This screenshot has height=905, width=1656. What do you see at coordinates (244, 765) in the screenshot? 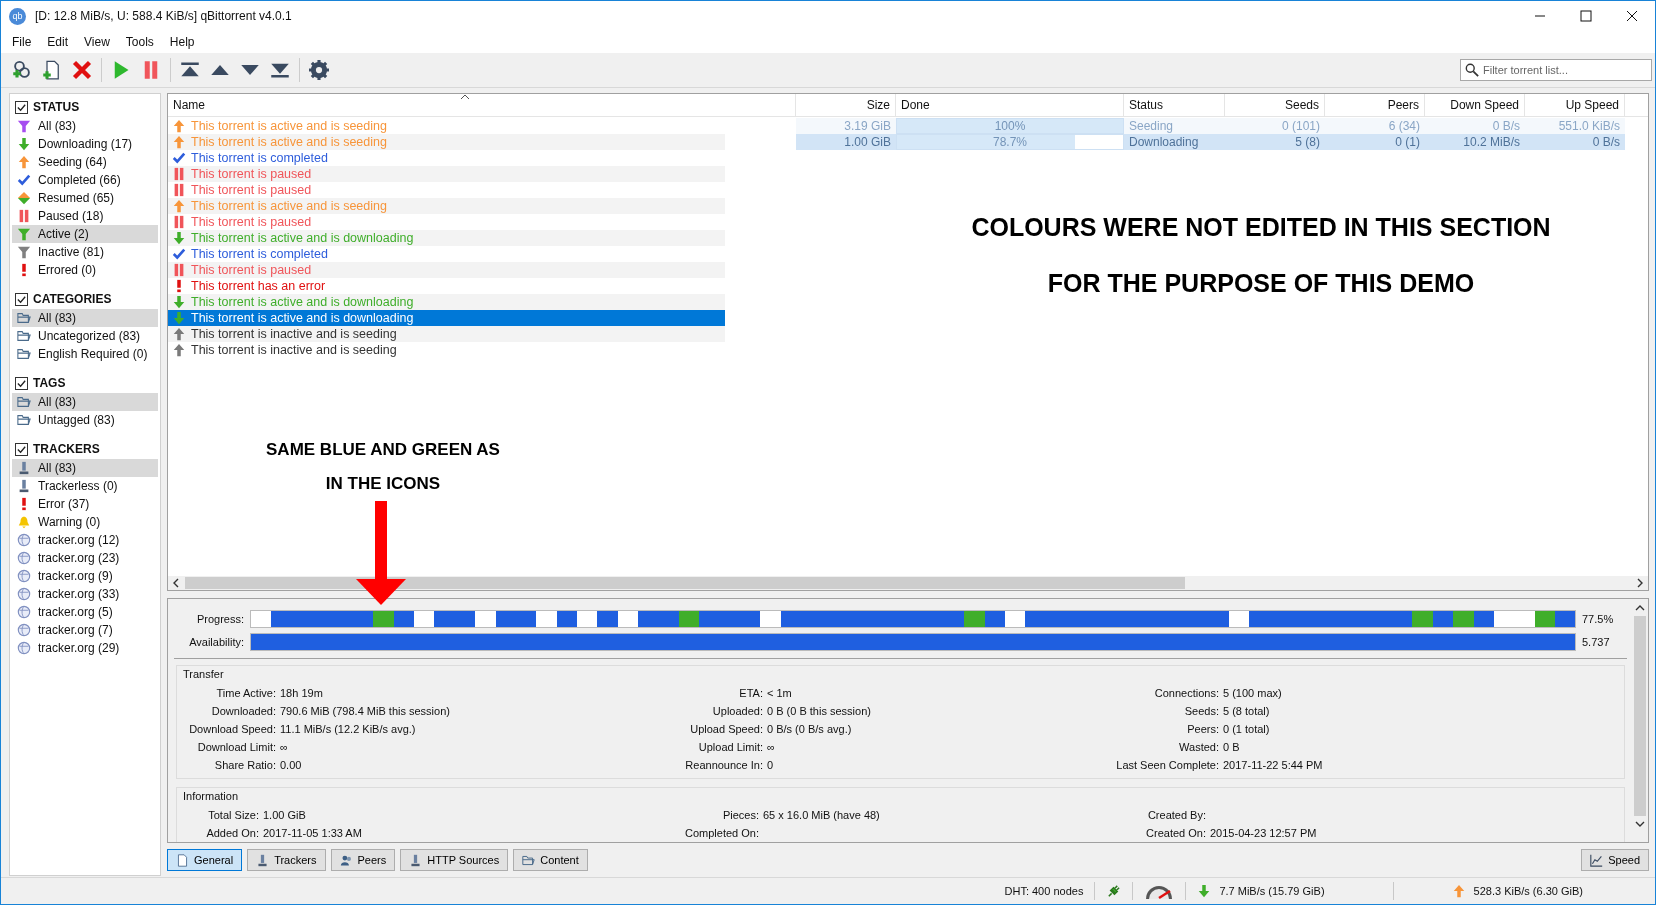
I see `field-label: Share Ratio:` at bounding box center [244, 765].